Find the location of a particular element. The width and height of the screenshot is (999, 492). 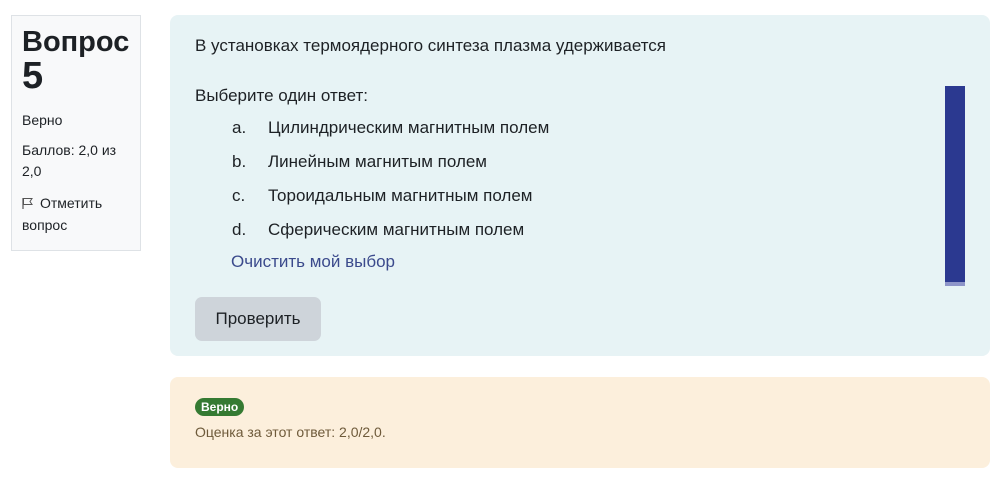

answer-text: Линейным магнитым полем is located at coordinates (377, 161).